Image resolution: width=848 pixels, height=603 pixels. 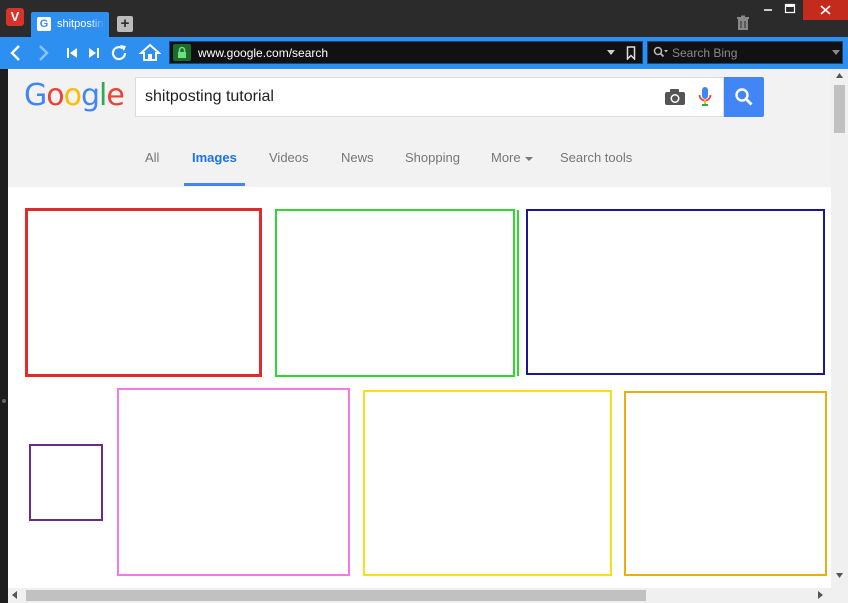 What do you see at coordinates (820, 595) in the screenshot?
I see `scroll-right-arrow-icon` at bounding box center [820, 595].